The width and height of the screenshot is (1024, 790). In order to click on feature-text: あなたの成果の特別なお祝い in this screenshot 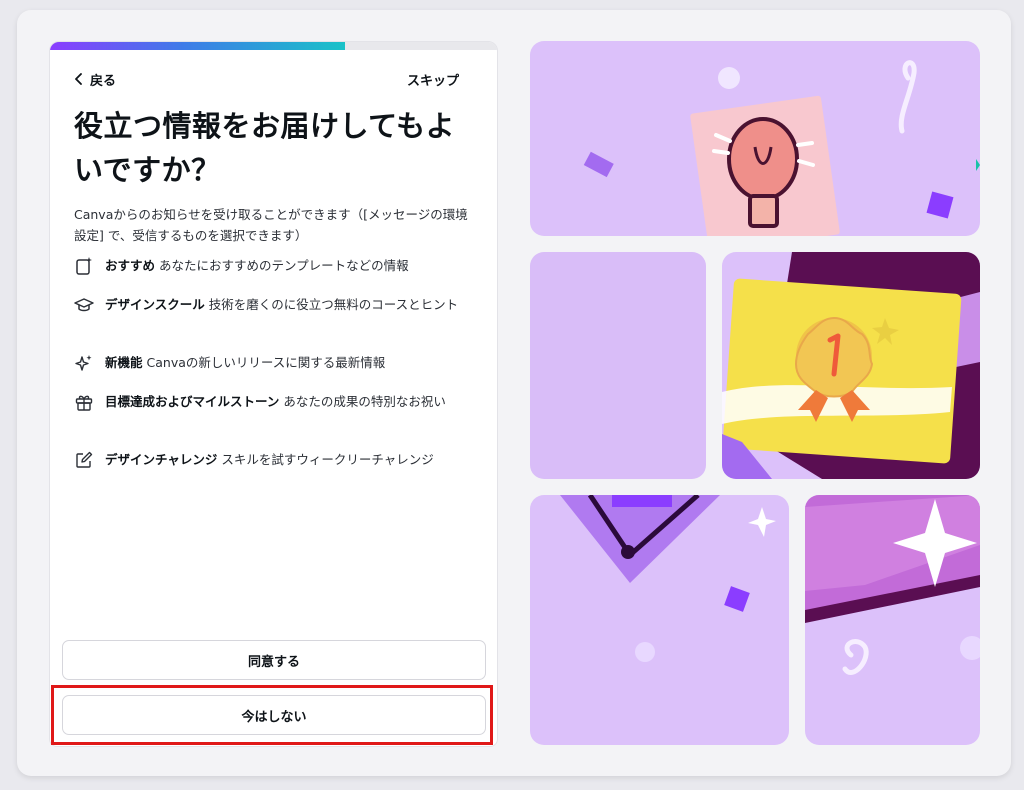, I will do `click(364, 401)`.